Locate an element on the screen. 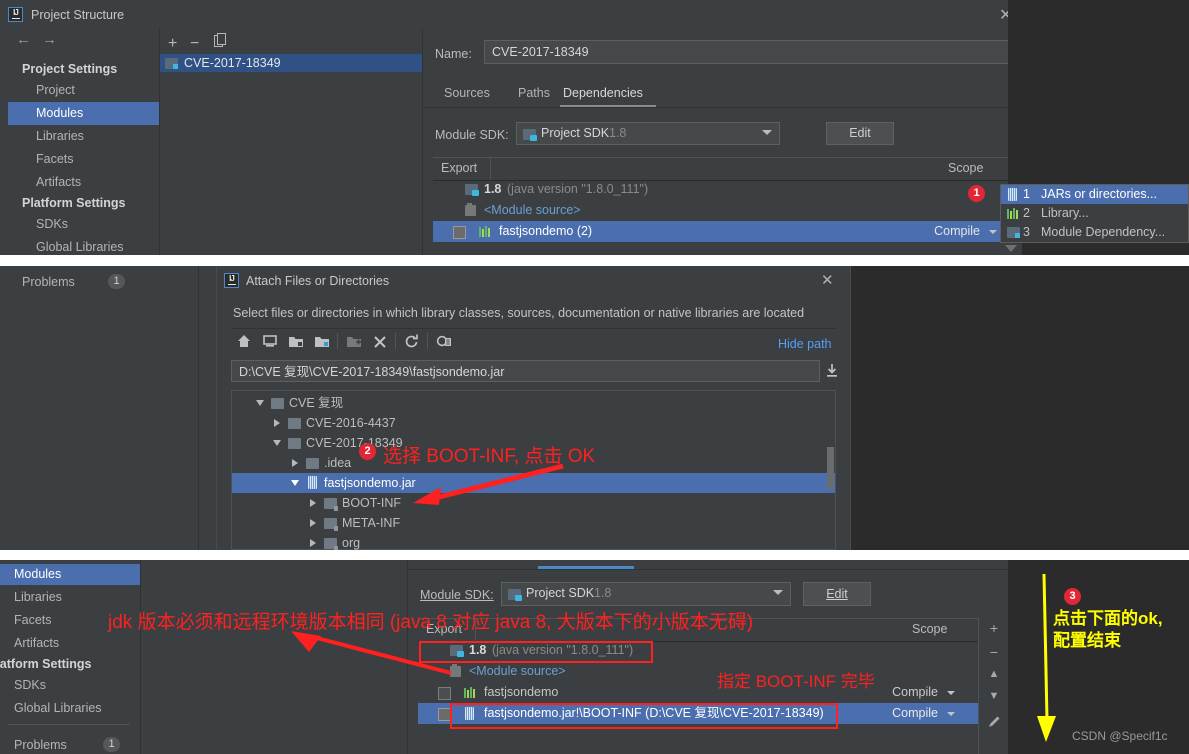 The width and height of the screenshot is (1189, 754). delete-icon is located at coordinates (380, 341).